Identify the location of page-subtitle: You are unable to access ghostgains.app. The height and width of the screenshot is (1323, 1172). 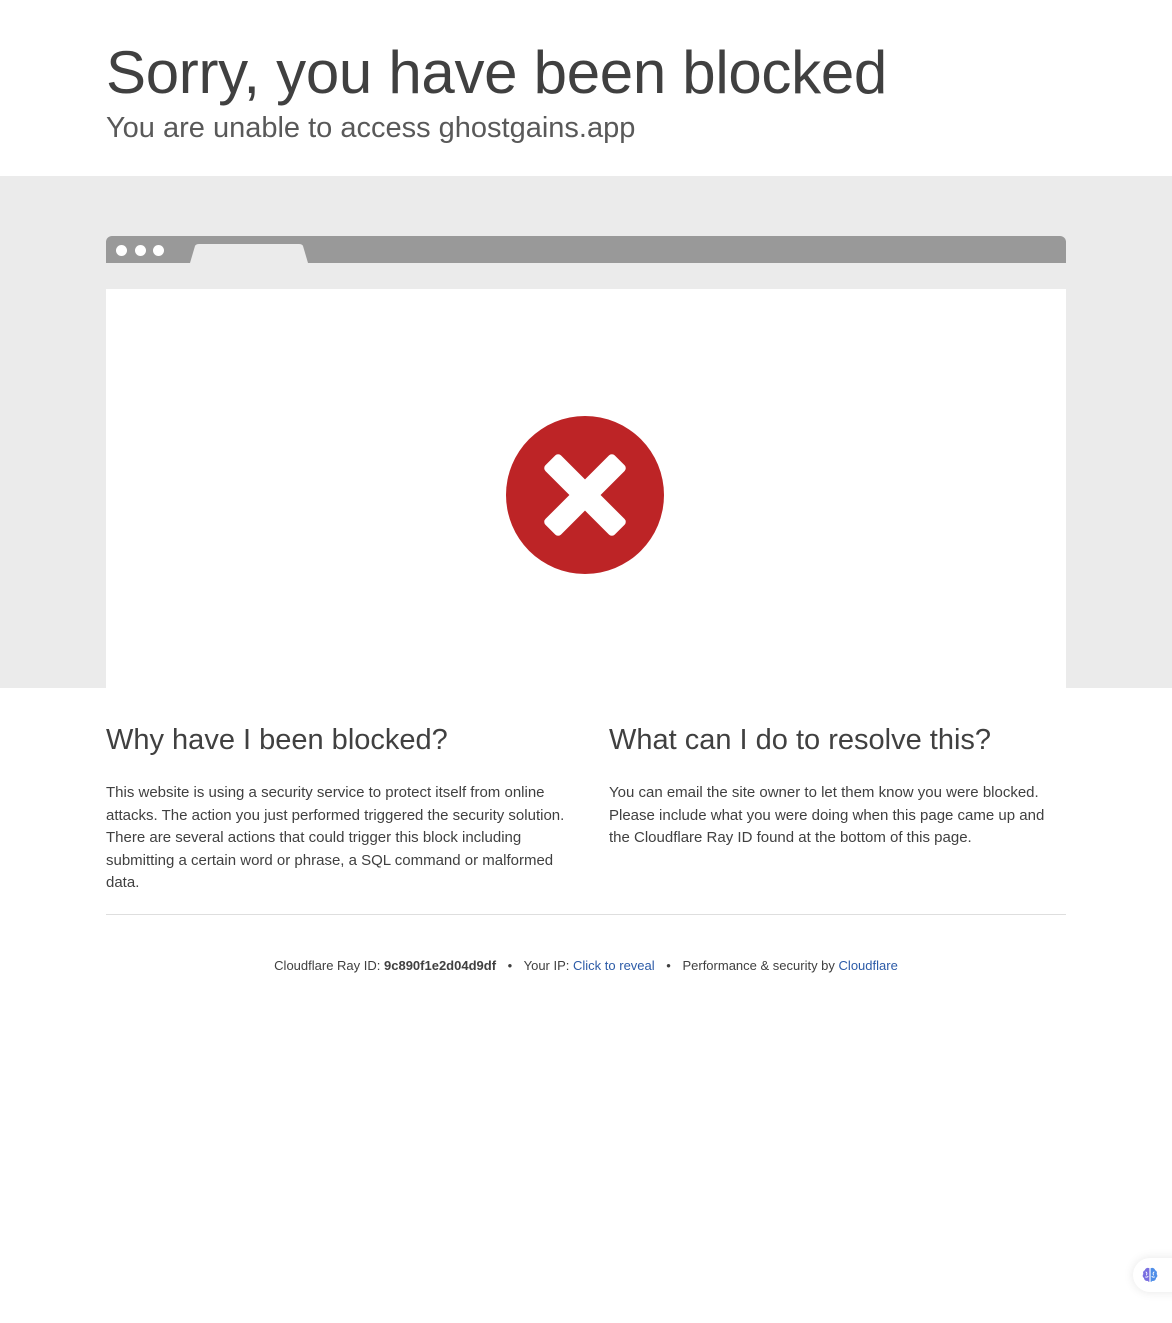
(371, 128).